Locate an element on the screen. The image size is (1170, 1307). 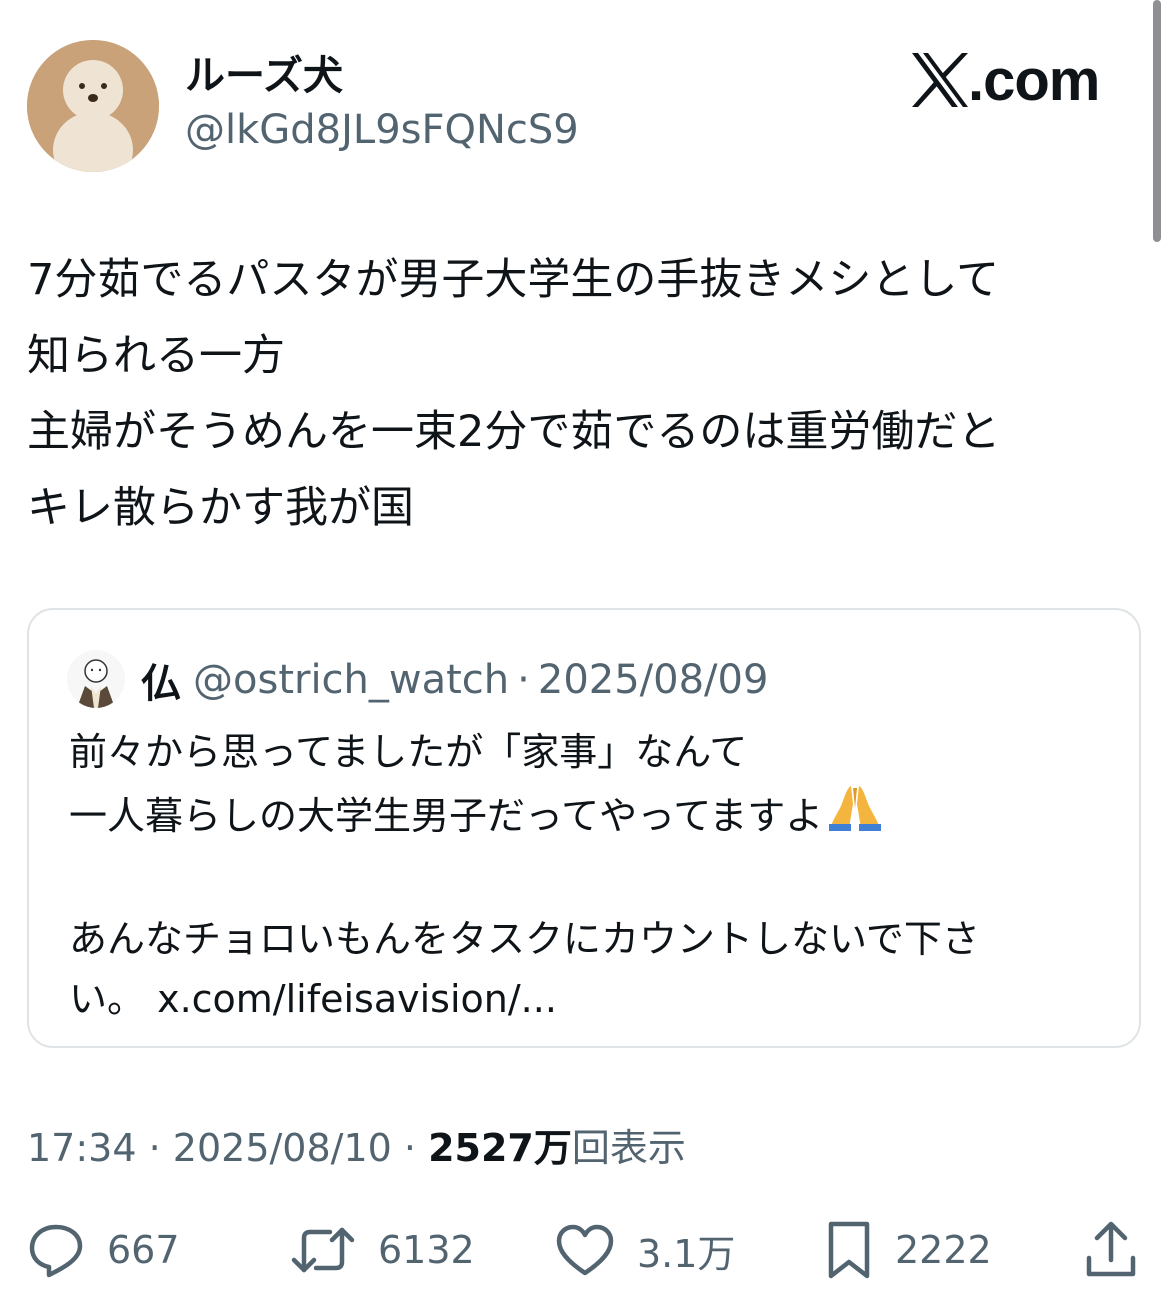
bookmark-icon is located at coordinates (849, 1250).